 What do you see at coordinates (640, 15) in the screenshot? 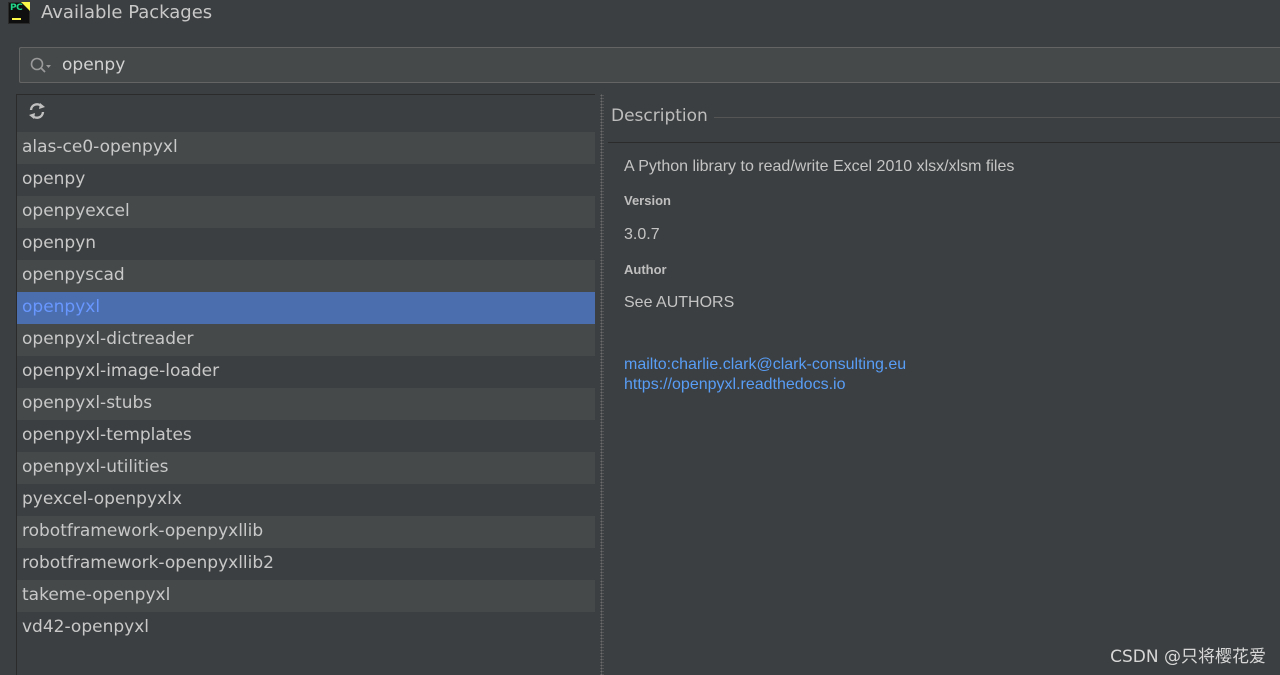
I see `title-bar: PC Available Packages` at bounding box center [640, 15].